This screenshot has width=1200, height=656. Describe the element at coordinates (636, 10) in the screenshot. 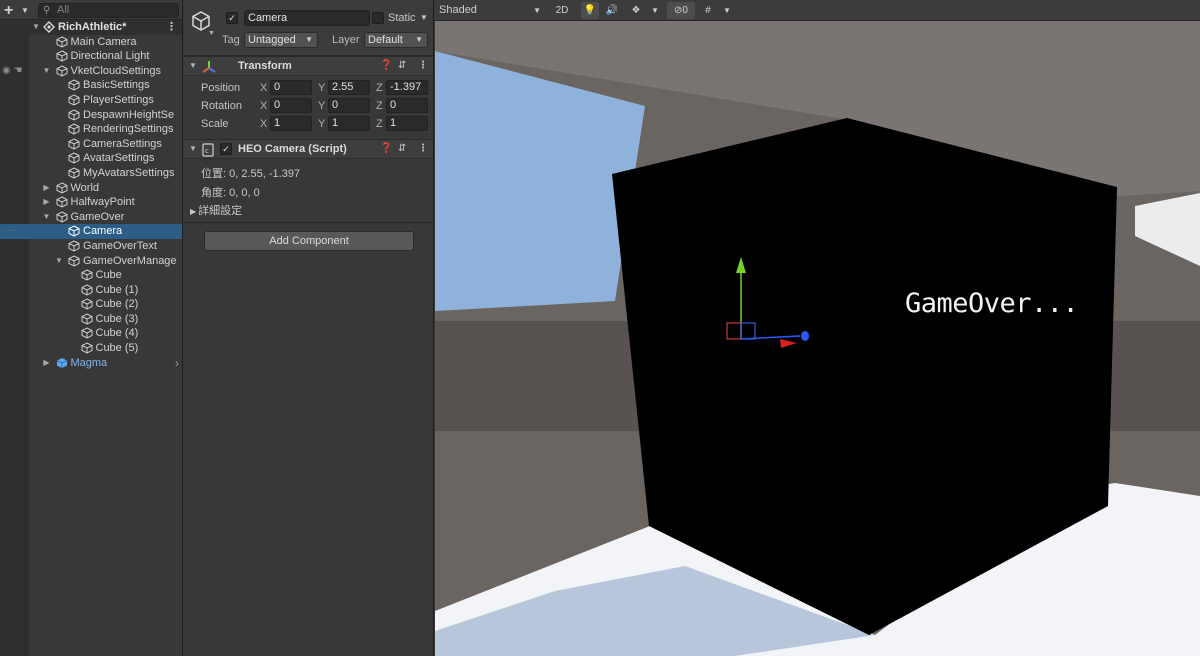

I see `effects-toggle-icon: ❖` at that location.